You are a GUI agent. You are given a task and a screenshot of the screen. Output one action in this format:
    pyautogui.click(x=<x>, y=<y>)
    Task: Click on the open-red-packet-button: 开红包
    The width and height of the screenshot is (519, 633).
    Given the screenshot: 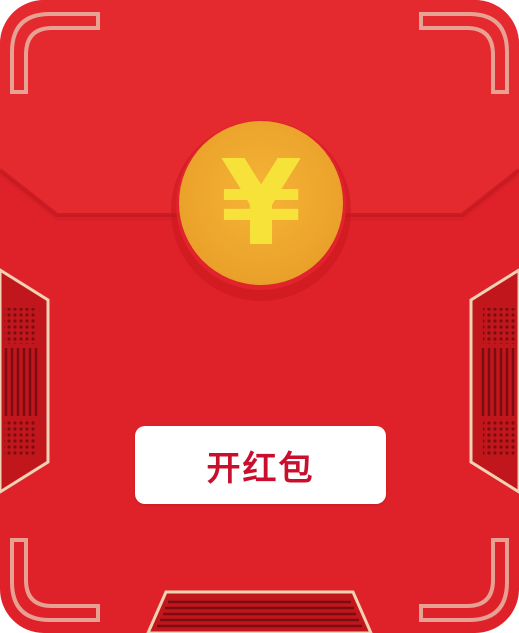 What is the action you would take?
    pyautogui.click(x=260, y=465)
    